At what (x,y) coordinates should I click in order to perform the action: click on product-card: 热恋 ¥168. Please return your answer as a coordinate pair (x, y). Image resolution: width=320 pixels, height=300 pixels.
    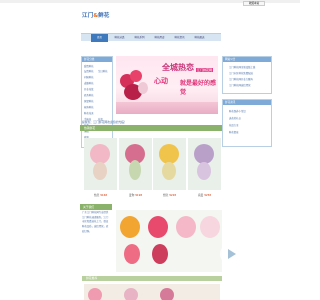
    Looking at the image, I should click on (100, 167).